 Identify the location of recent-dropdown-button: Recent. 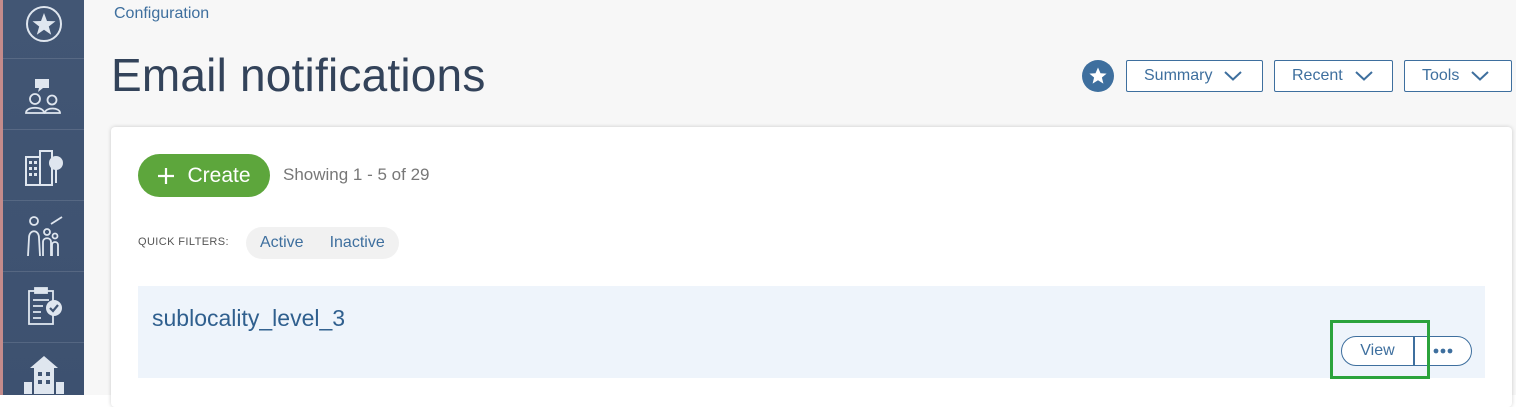
(1333, 76).